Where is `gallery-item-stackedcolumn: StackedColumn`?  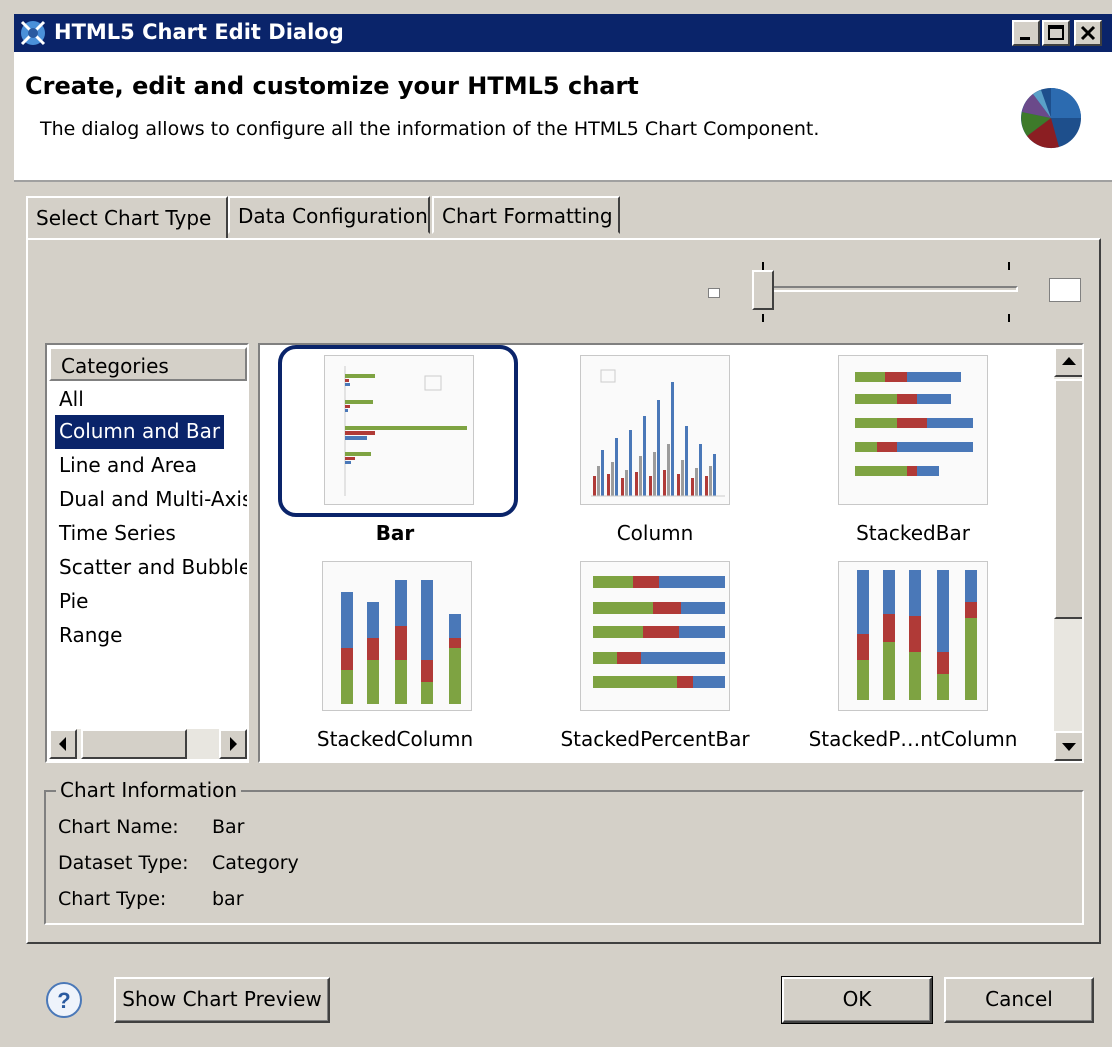
gallery-item-stackedcolumn: StackedColumn is located at coordinates (380, 651).